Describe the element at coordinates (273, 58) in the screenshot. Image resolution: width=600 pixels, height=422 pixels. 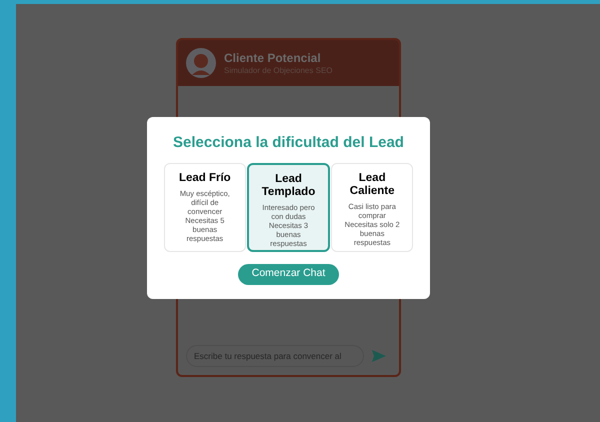
I see `chat-title: Cliente Potencial` at that location.